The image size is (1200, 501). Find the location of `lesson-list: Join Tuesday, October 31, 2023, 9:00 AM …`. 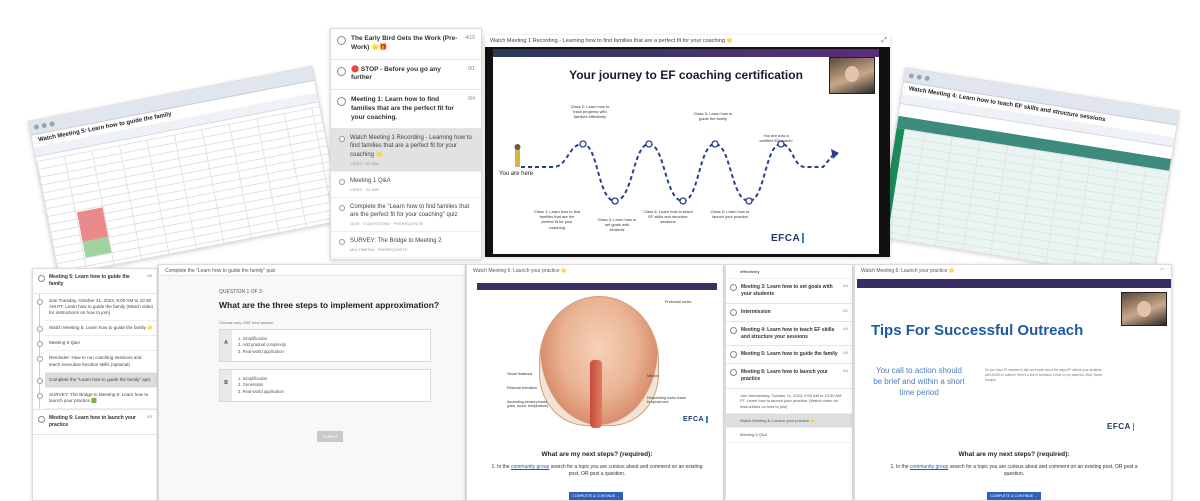

lesson-list: Join Tuesday, October 31, 2023, 9:00 AM … is located at coordinates (95, 351).